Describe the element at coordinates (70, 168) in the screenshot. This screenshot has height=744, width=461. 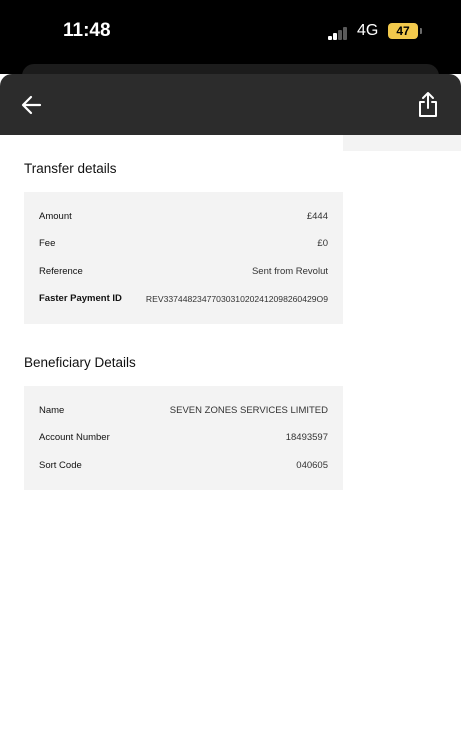
I see `transfer-details-title: Transfer details` at that location.